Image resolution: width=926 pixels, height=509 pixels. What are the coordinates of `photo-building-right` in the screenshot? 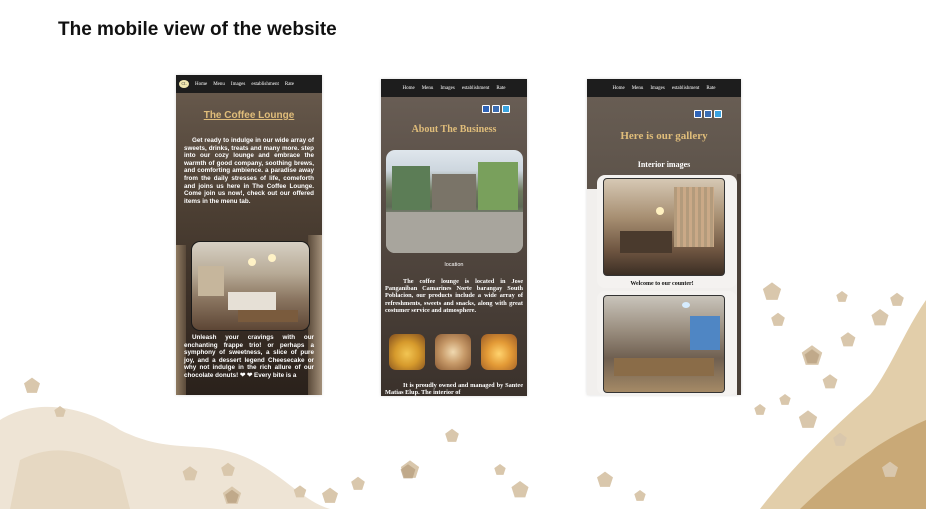 It's located at (498, 186).